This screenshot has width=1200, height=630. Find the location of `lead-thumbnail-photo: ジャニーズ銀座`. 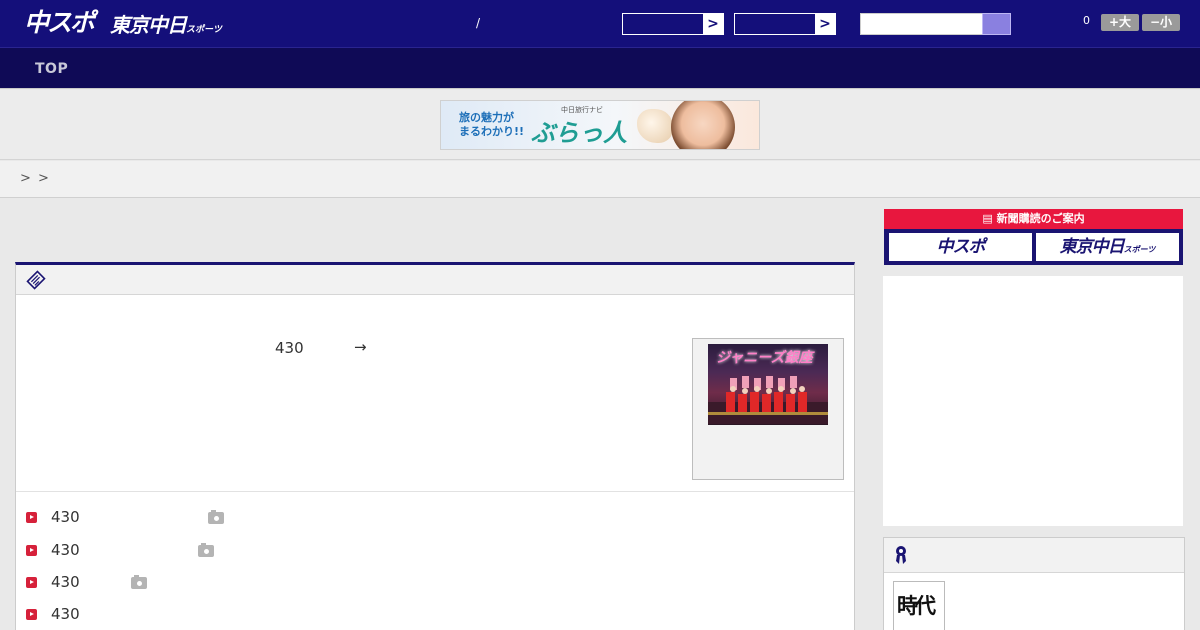

lead-thumbnail-photo: ジャニーズ銀座 is located at coordinates (768, 384).